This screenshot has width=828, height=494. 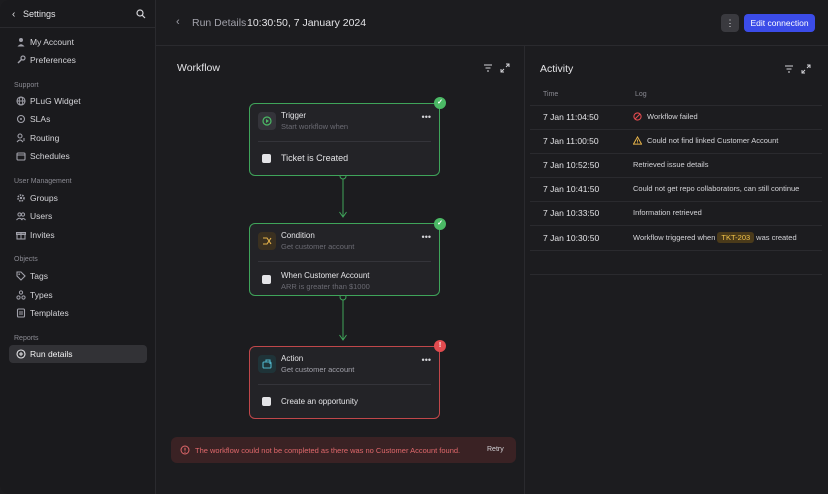 I want to click on user-icon, so click(x=21, y=42).